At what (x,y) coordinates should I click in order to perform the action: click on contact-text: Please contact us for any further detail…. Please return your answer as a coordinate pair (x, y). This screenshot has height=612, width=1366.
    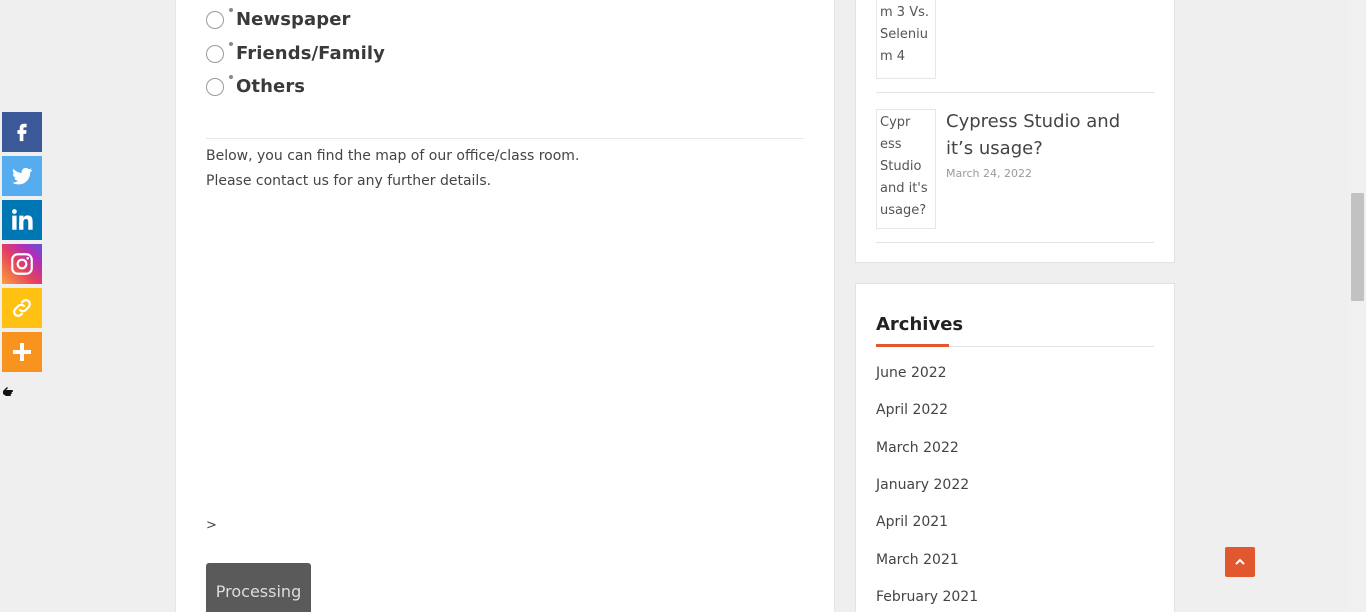
    Looking at the image, I should click on (349, 181).